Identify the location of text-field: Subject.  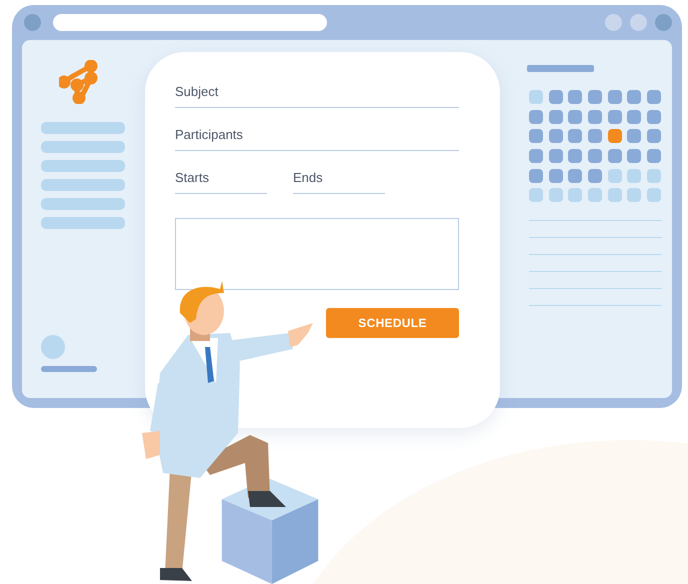
(317, 92).